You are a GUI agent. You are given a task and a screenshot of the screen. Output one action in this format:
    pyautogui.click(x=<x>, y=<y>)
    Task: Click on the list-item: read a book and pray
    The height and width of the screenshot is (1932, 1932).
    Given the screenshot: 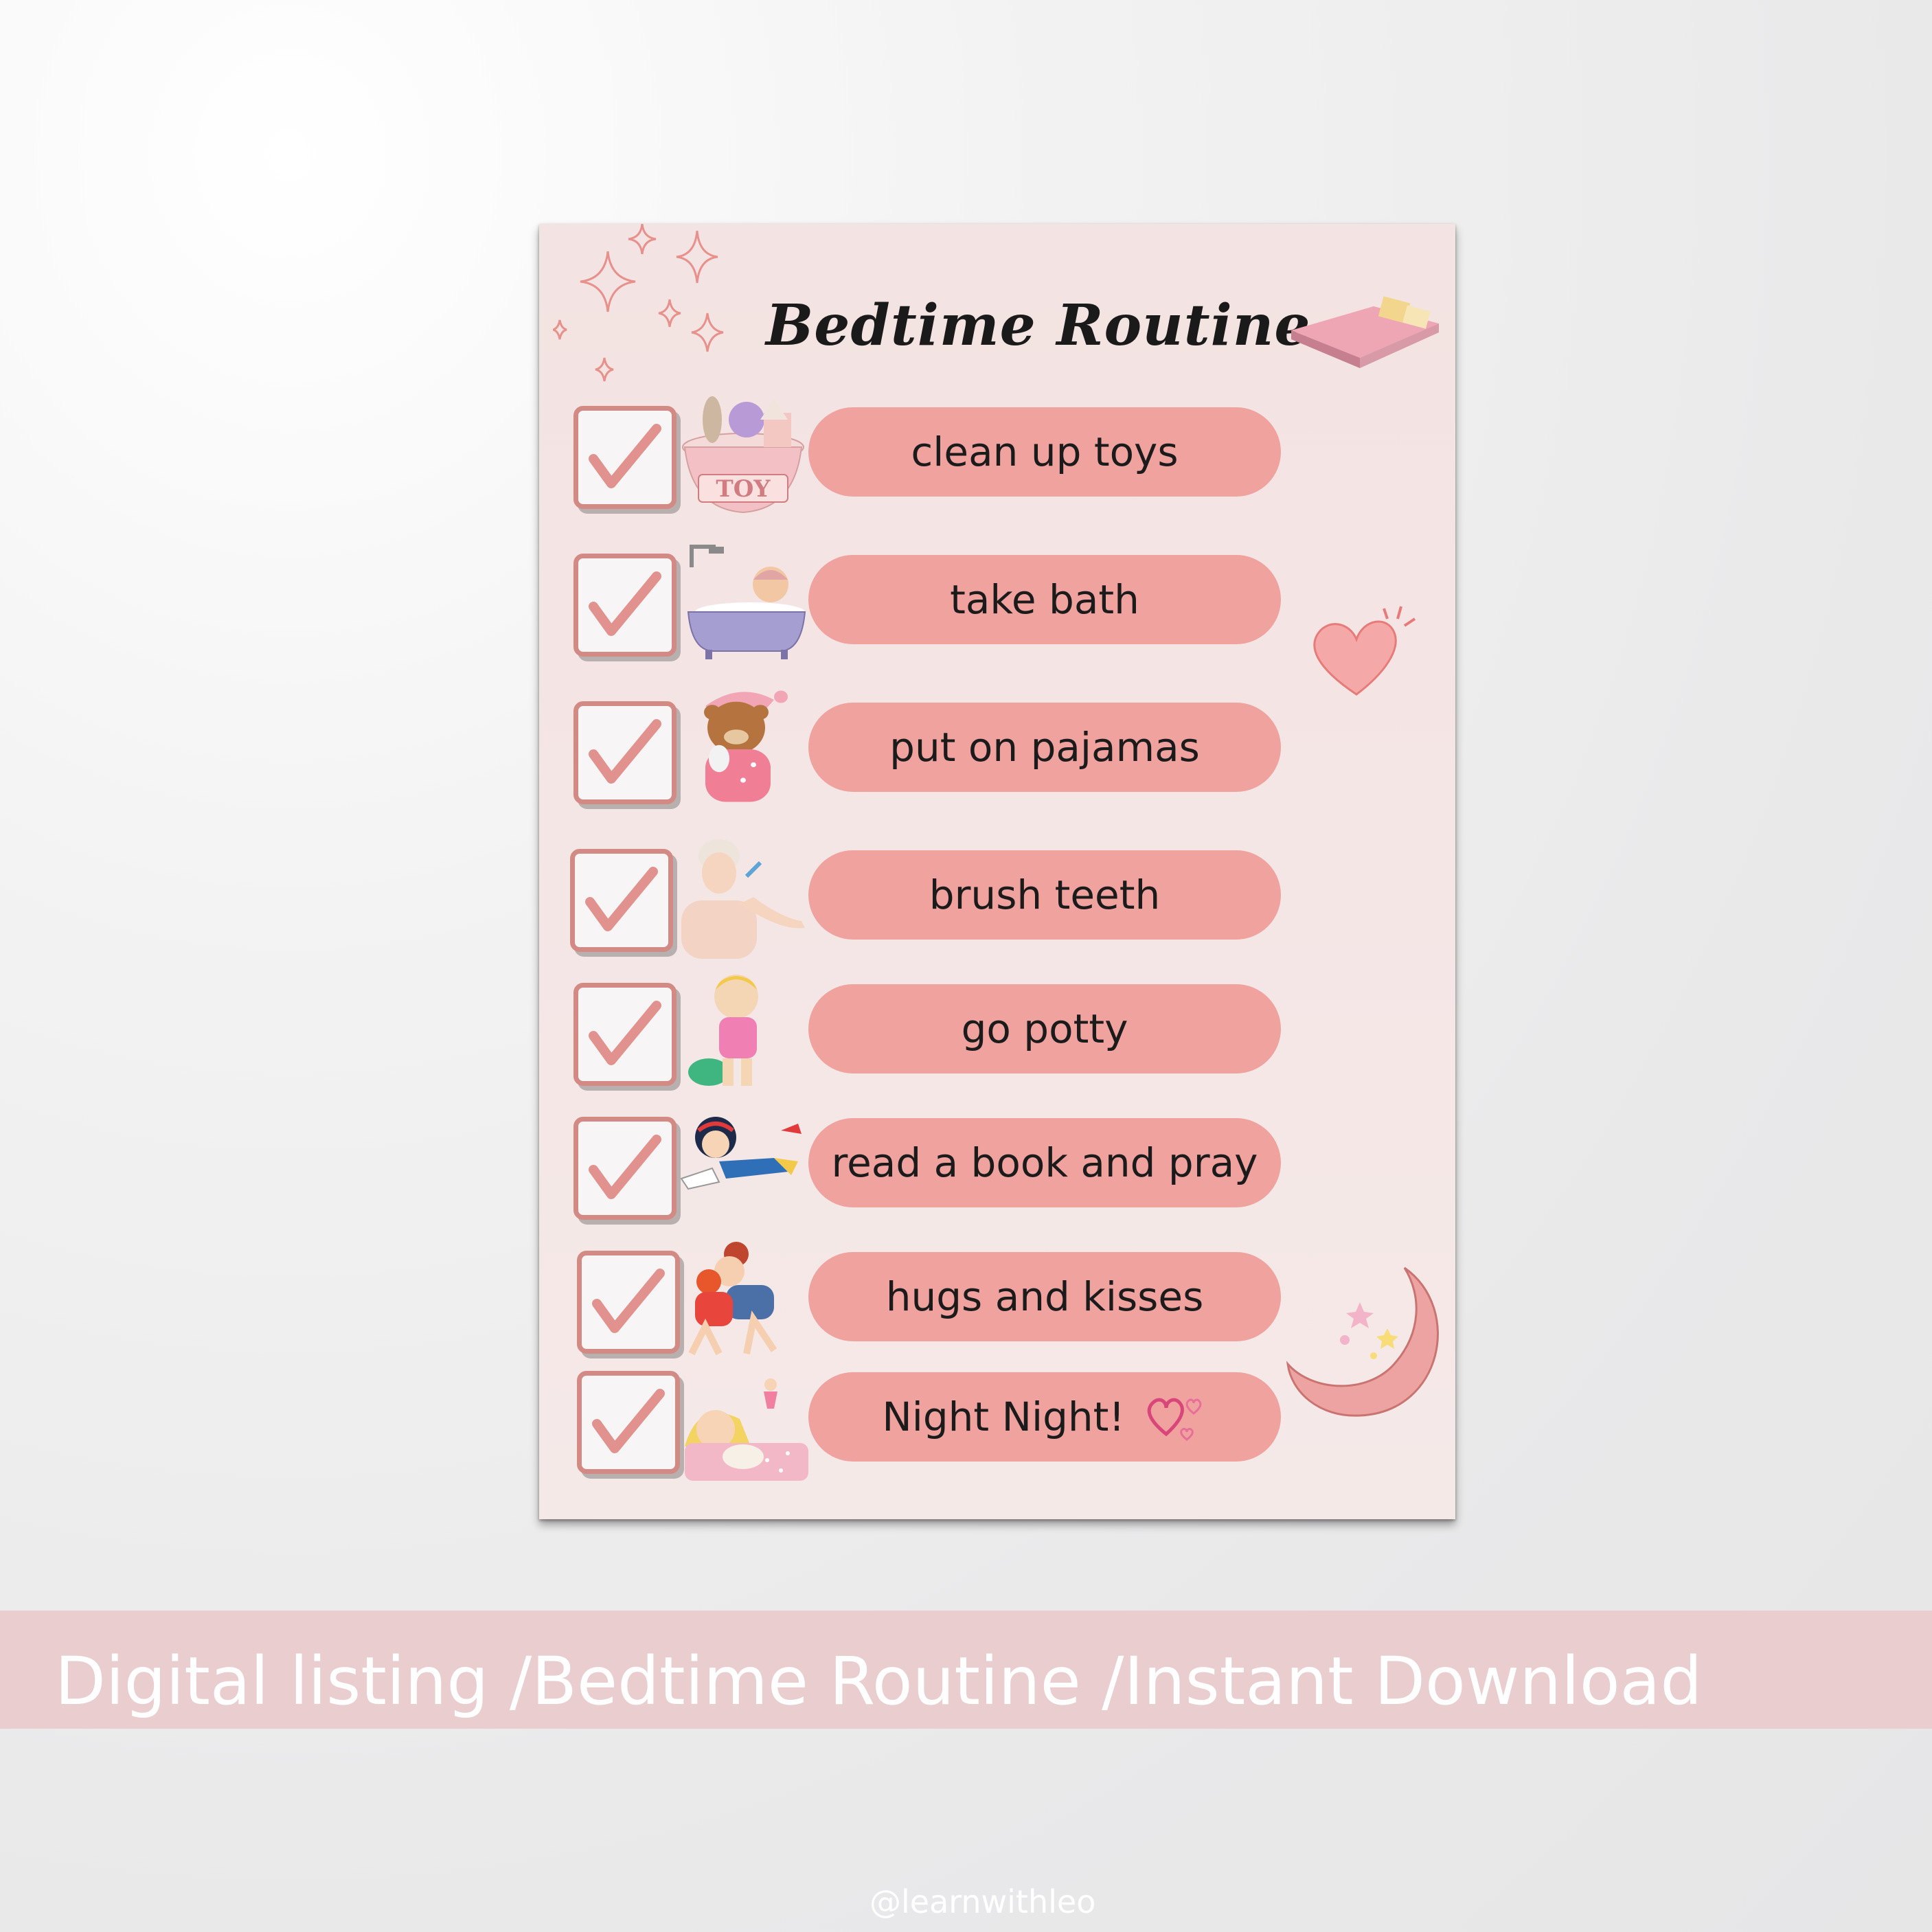 What is the action you would take?
    pyautogui.click(x=997, y=1165)
    